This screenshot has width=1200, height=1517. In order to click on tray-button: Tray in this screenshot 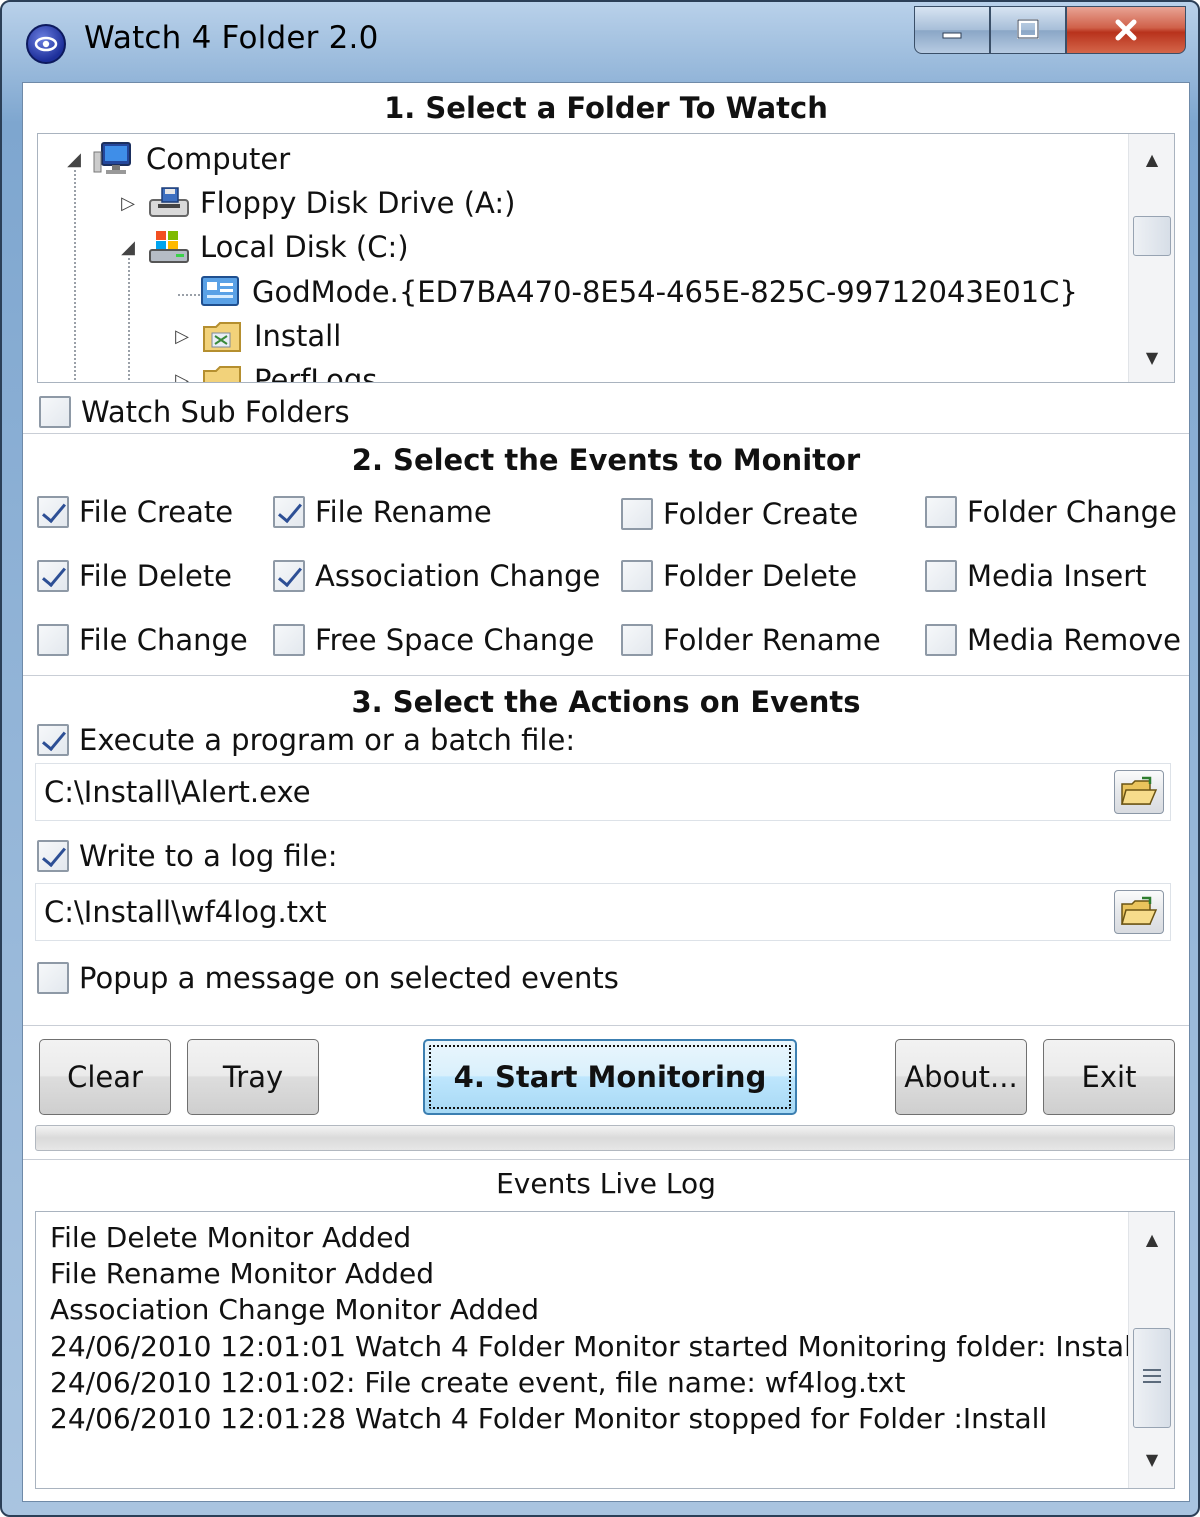, I will do `click(253, 1077)`.